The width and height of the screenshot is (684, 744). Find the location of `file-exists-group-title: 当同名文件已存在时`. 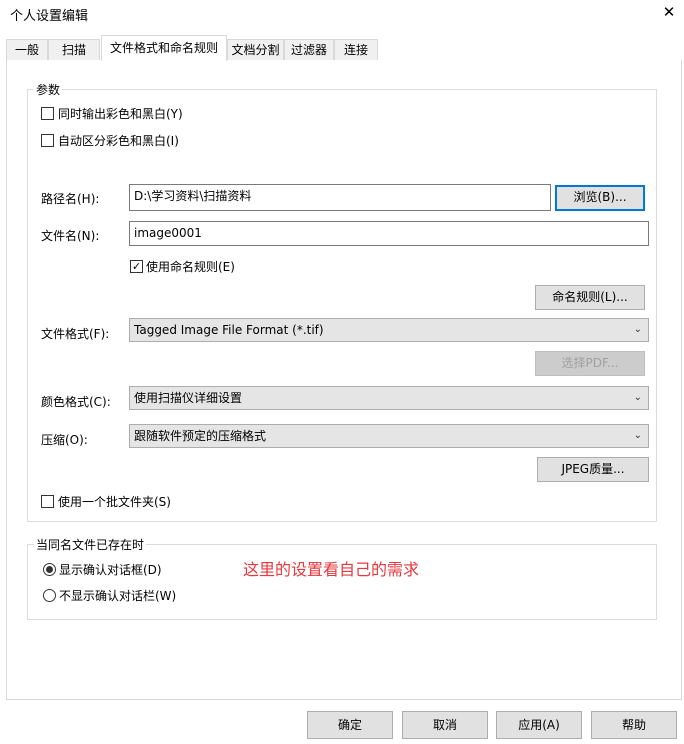

file-exists-group-title: 当同名文件已存在时 is located at coordinates (90, 544).